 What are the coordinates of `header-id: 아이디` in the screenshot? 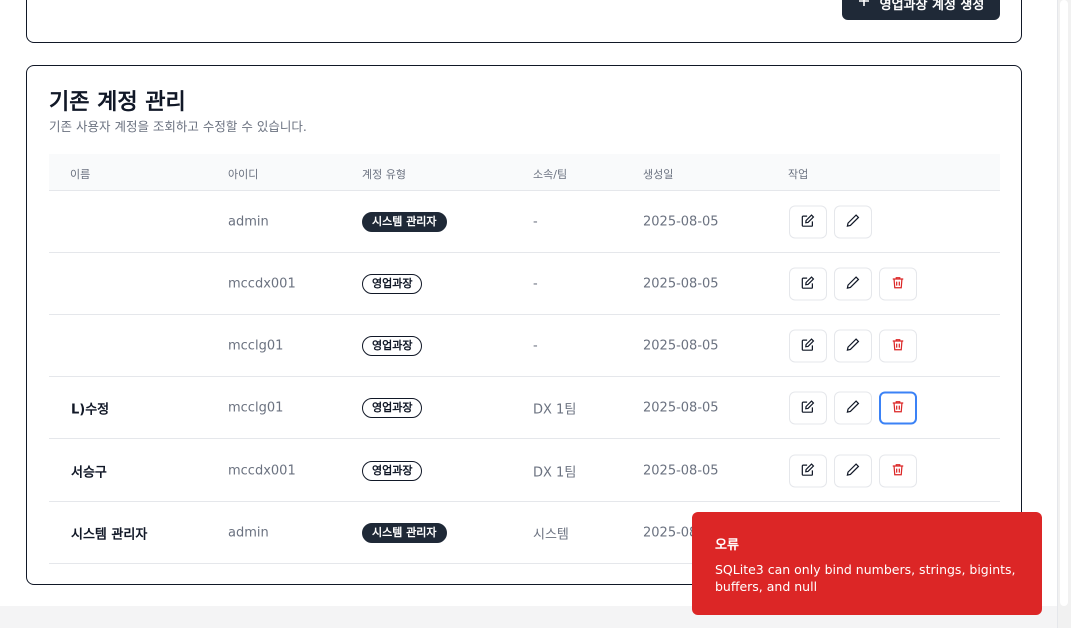 It's located at (243, 174).